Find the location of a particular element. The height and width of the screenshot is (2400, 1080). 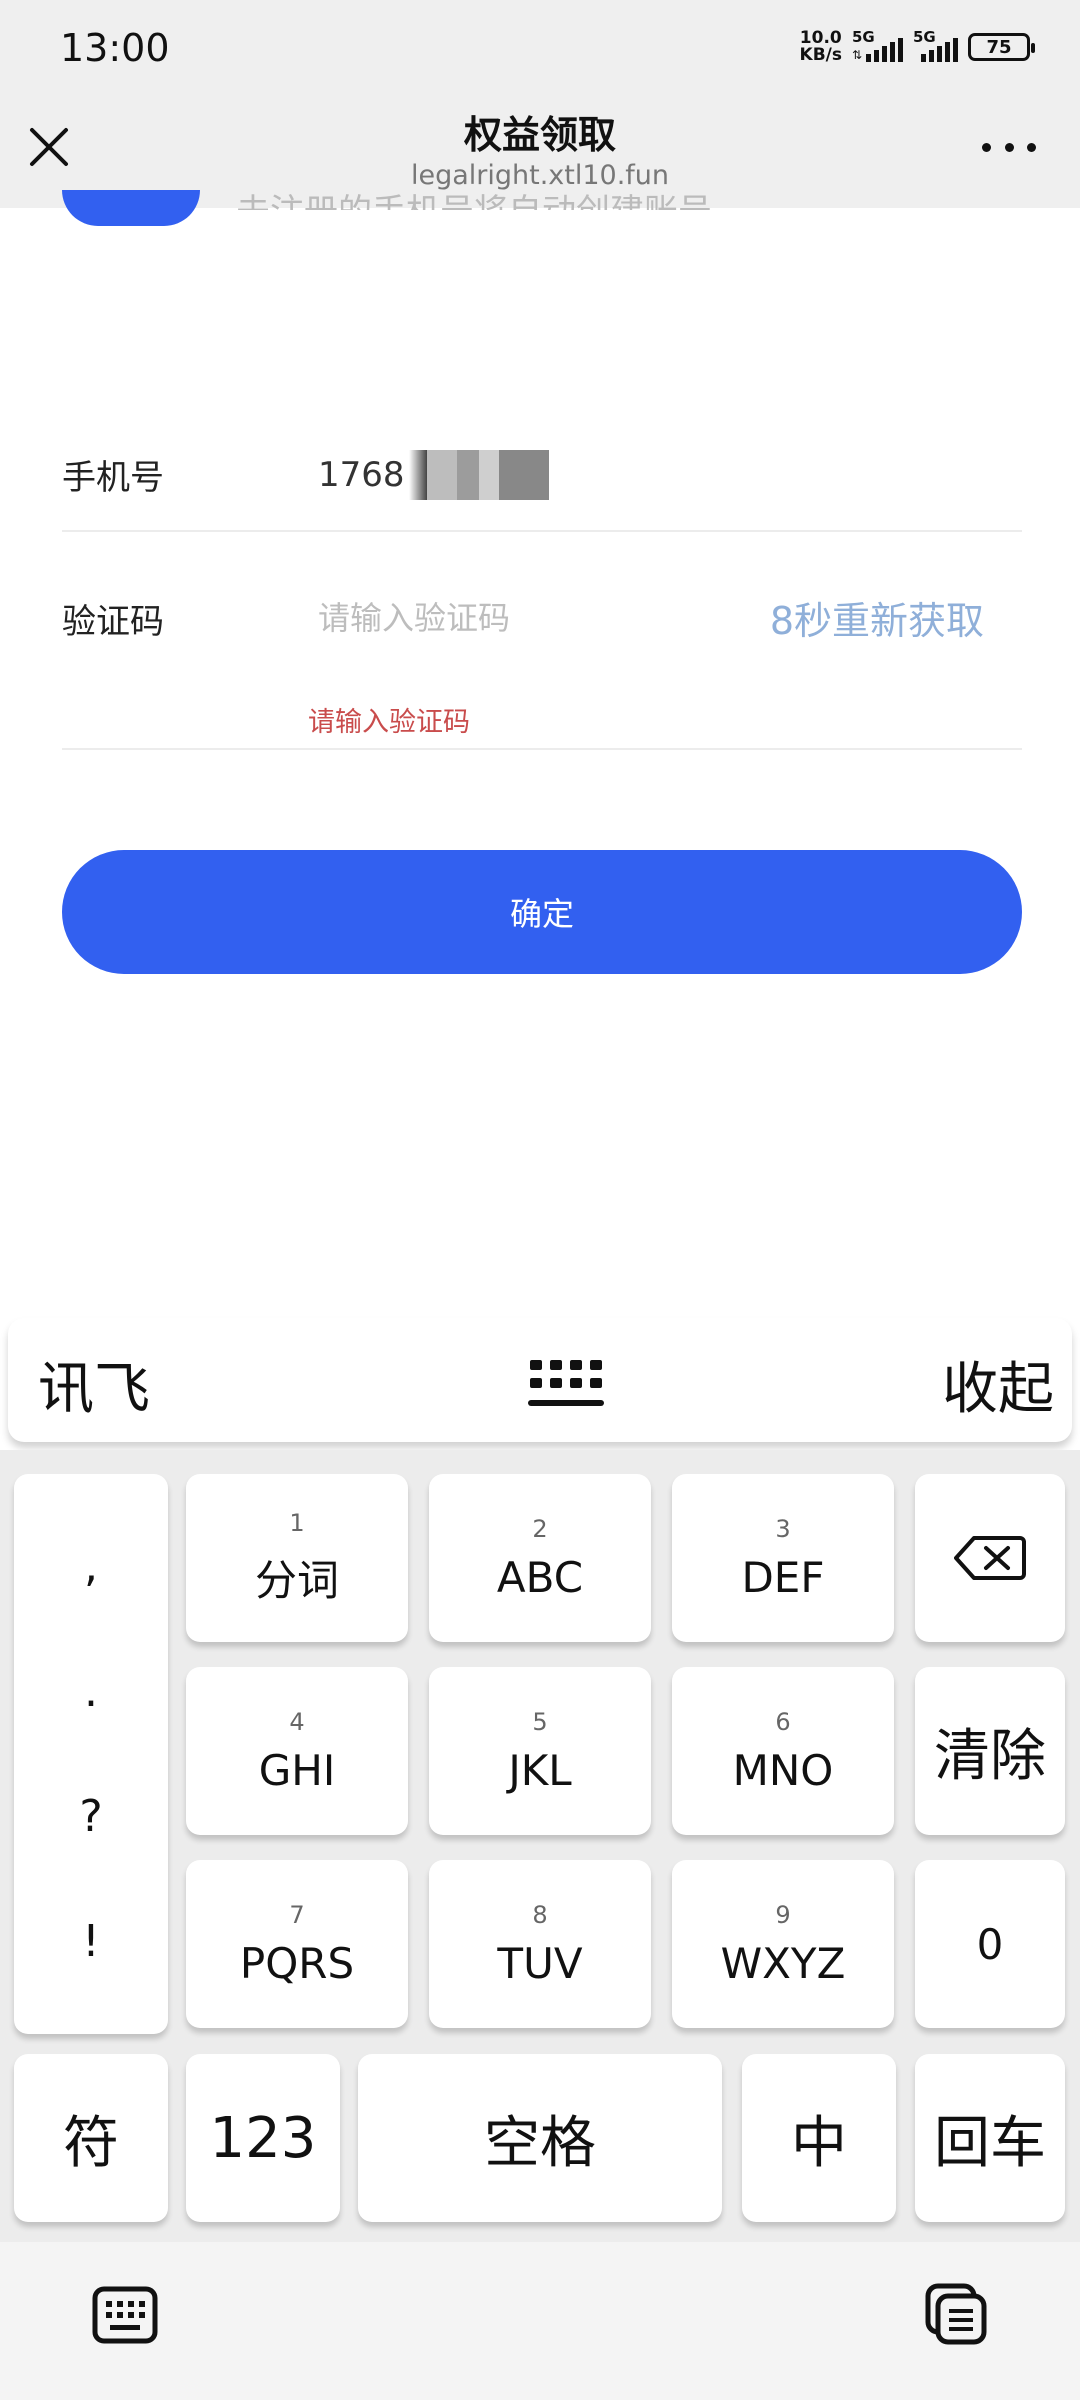

signal-label: 5G is located at coordinates (863, 37).